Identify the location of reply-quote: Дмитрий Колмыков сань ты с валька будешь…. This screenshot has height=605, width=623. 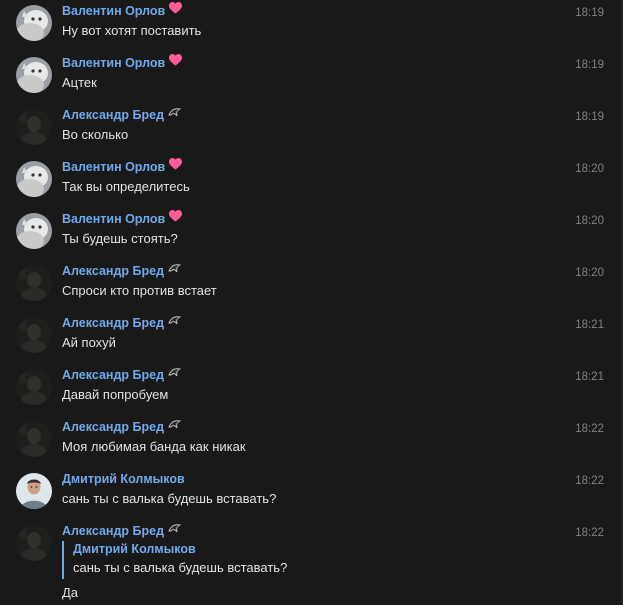
(174, 560).